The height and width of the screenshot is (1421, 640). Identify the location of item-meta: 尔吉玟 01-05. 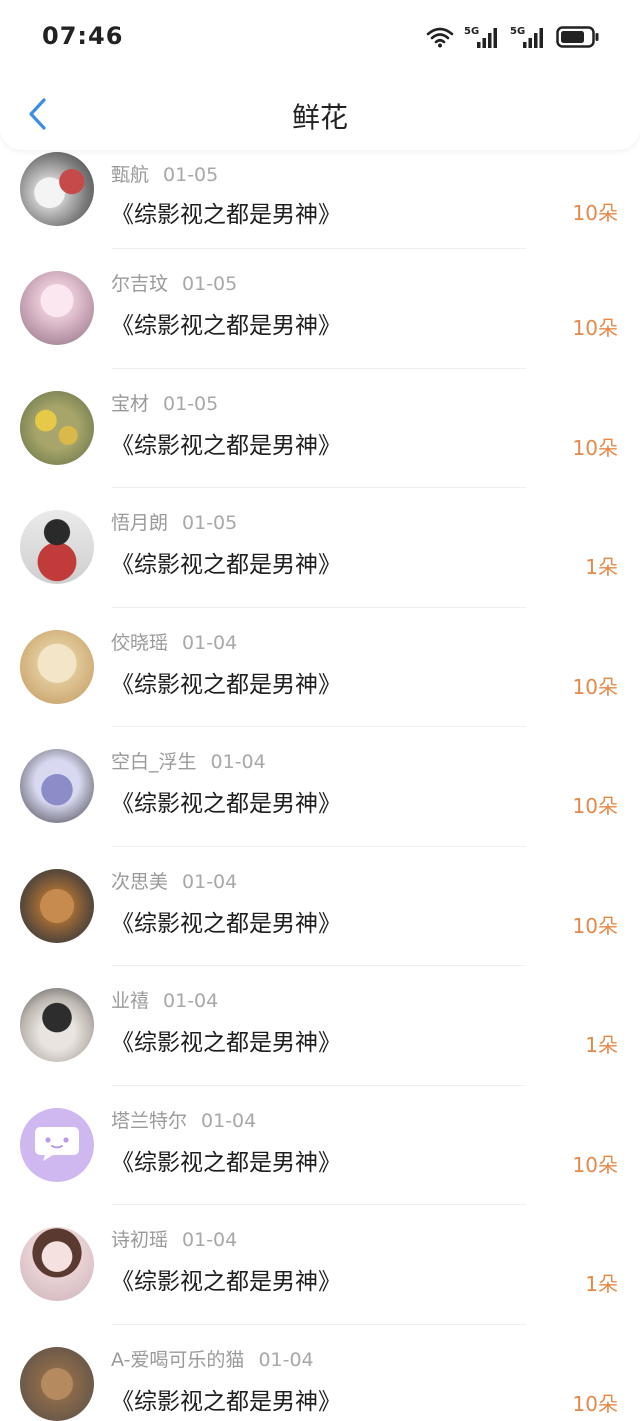
(174, 282).